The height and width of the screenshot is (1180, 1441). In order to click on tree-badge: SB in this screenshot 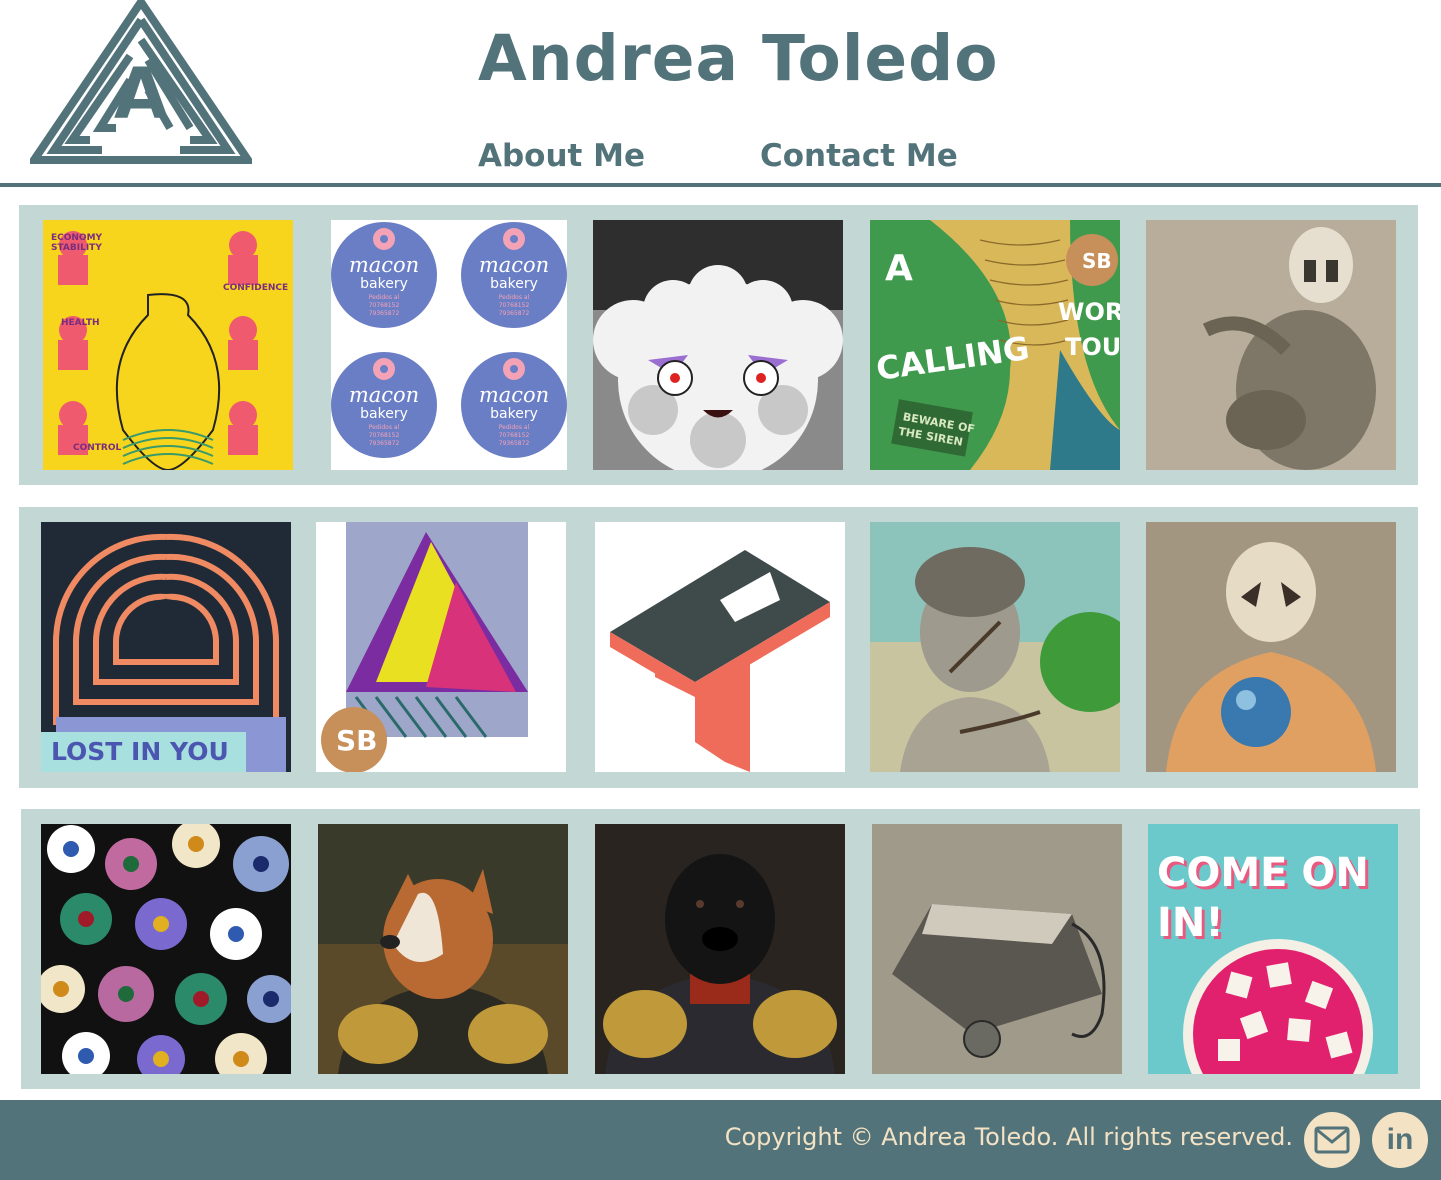, I will do `click(357, 740)`.